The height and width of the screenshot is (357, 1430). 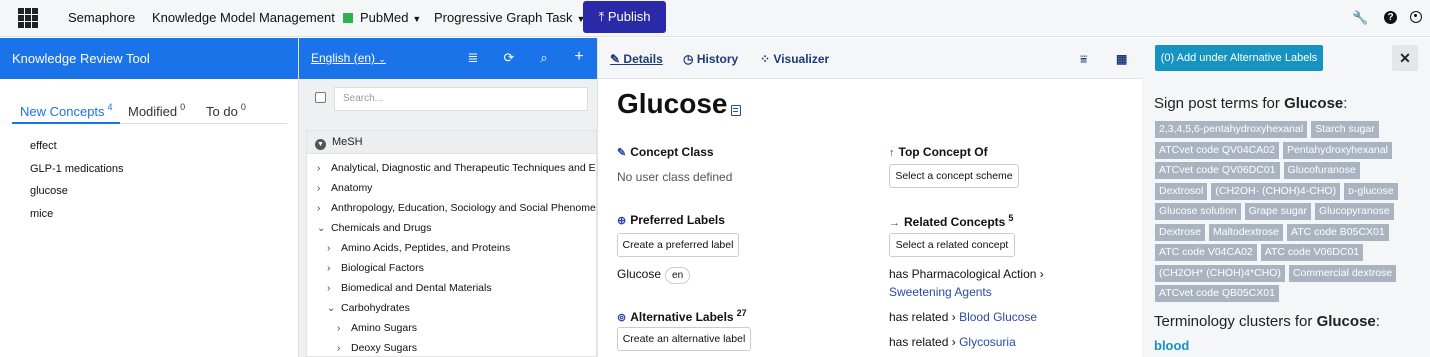 What do you see at coordinates (677, 220) in the screenshot?
I see `heading-label: Preferred Labels` at bounding box center [677, 220].